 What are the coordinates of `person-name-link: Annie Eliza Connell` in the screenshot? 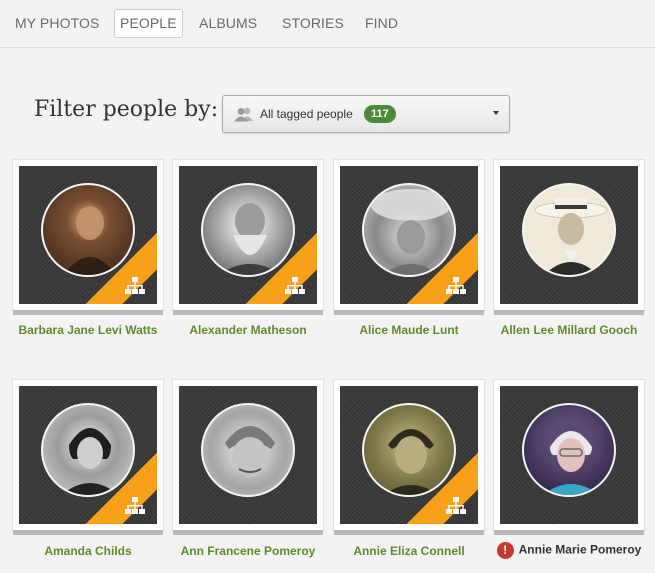 It's located at (409, 551).